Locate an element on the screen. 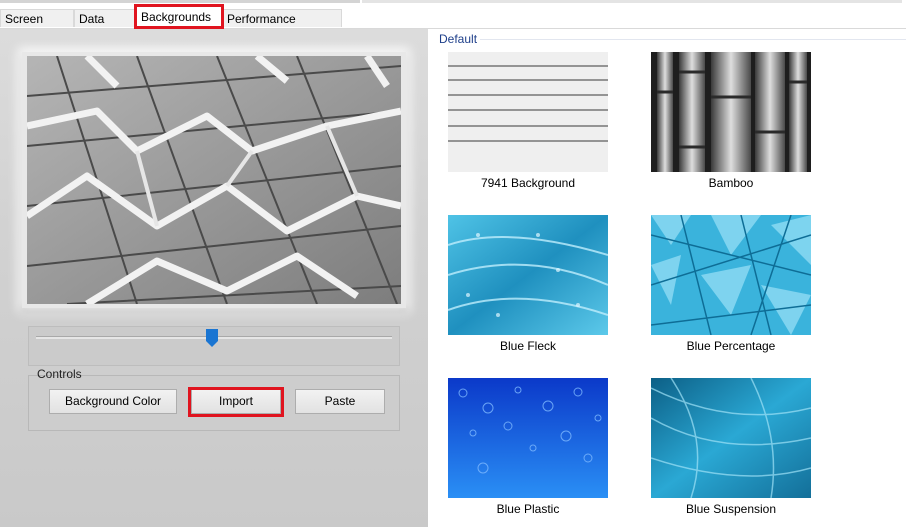 This screenshot has height=527, width=906. gallery-group-divider is located at coordinates (693, 39).